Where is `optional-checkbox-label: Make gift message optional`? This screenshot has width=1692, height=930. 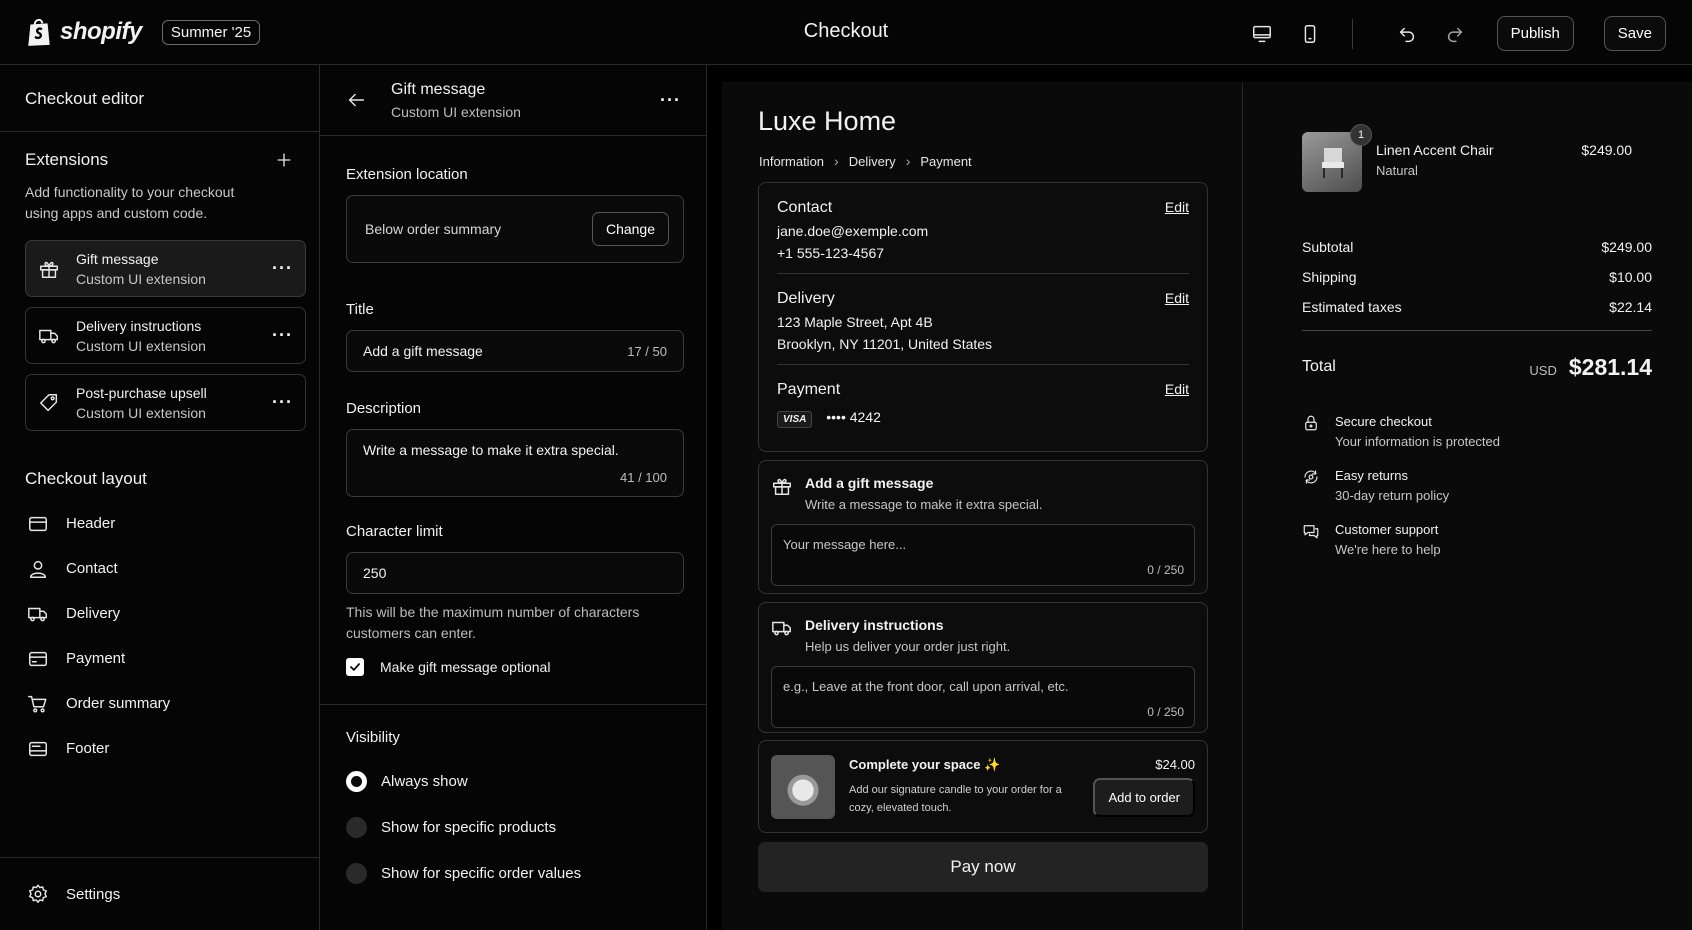 optional-checkbox-label: Make gift message optional is located at coordinates (465, 667).